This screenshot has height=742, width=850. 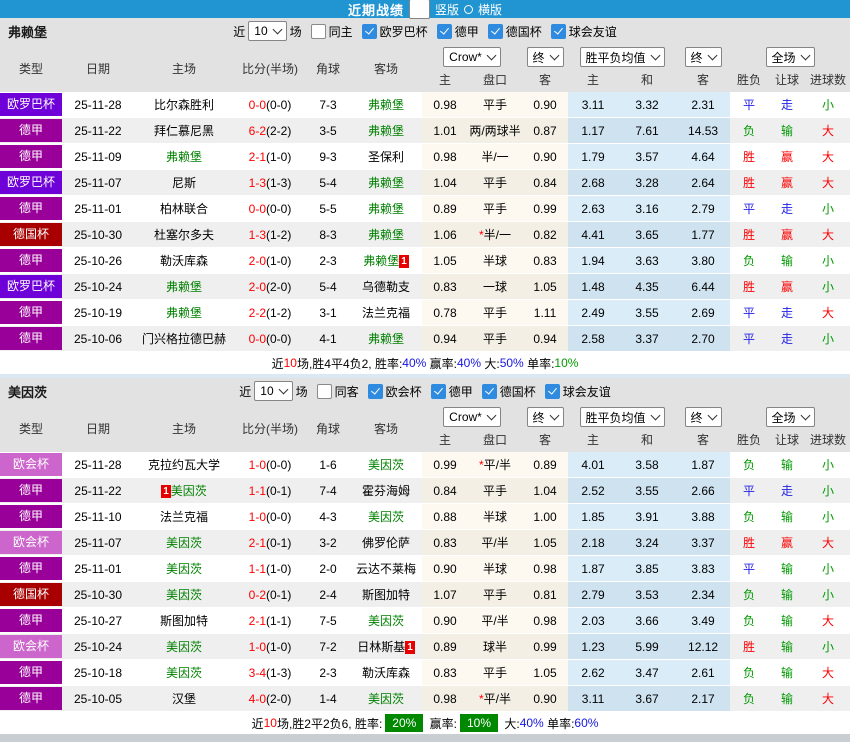 I want to click on away-team-cell: 佛罗伦萨, so click(x=386, y=542).